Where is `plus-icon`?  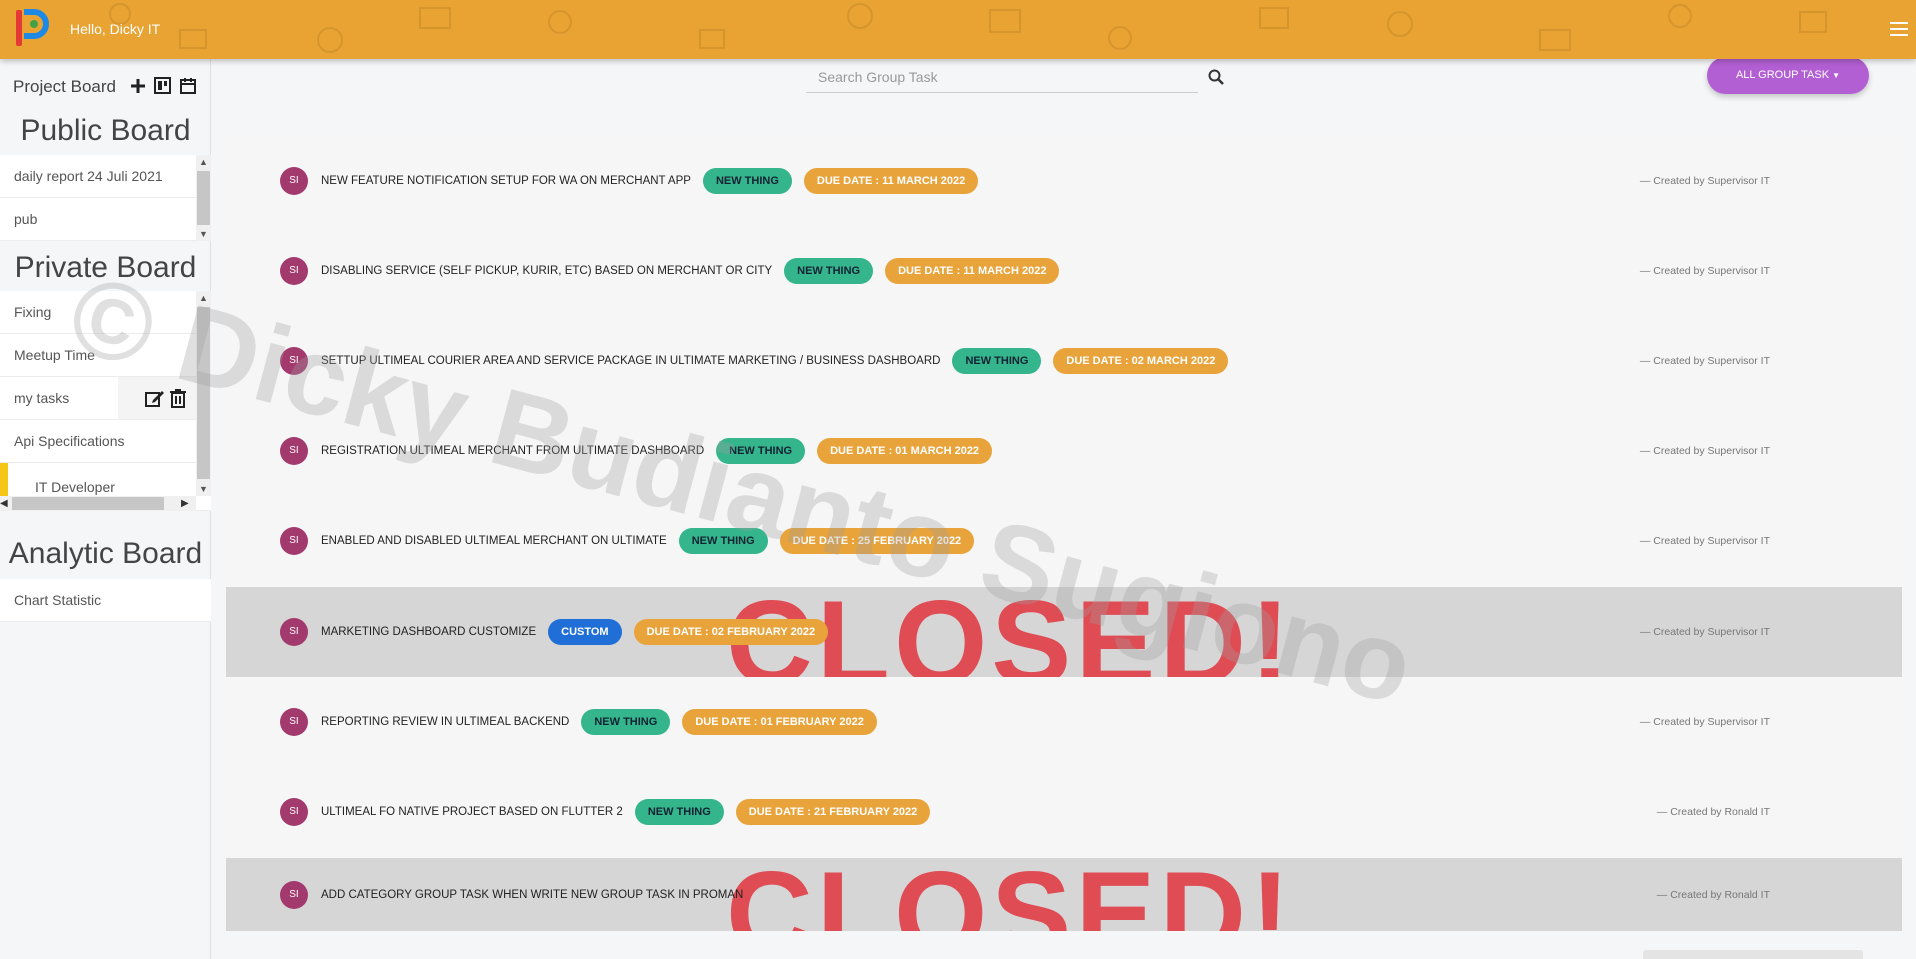 plus-icon is located at coordinates (137, 85).